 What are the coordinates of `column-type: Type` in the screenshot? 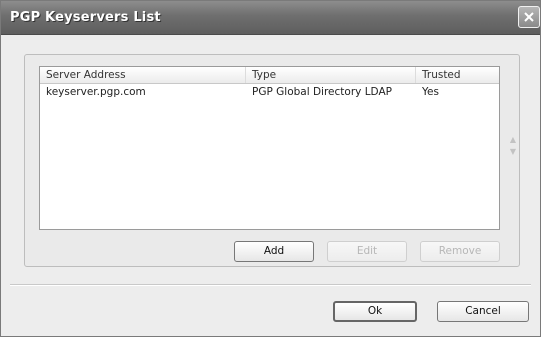 It's located at (331, 75).